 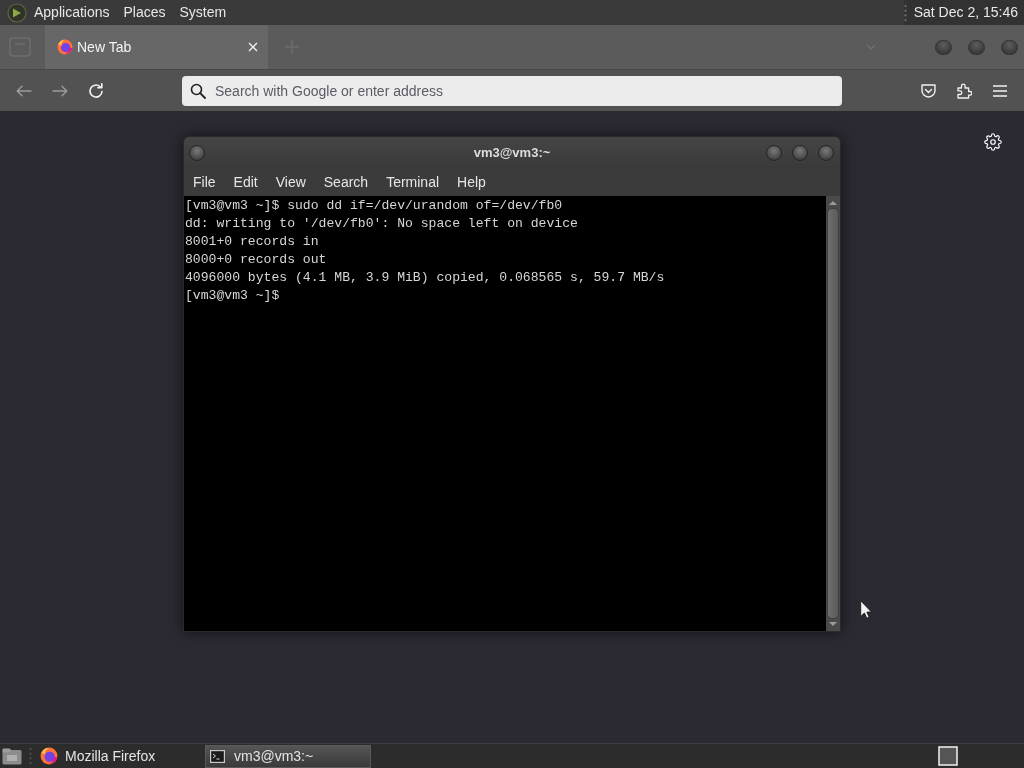 What do you see at coordinates (72, 12) in the screenshot?
I see `panel-menu: Applications` at bounding box center [72, 12].